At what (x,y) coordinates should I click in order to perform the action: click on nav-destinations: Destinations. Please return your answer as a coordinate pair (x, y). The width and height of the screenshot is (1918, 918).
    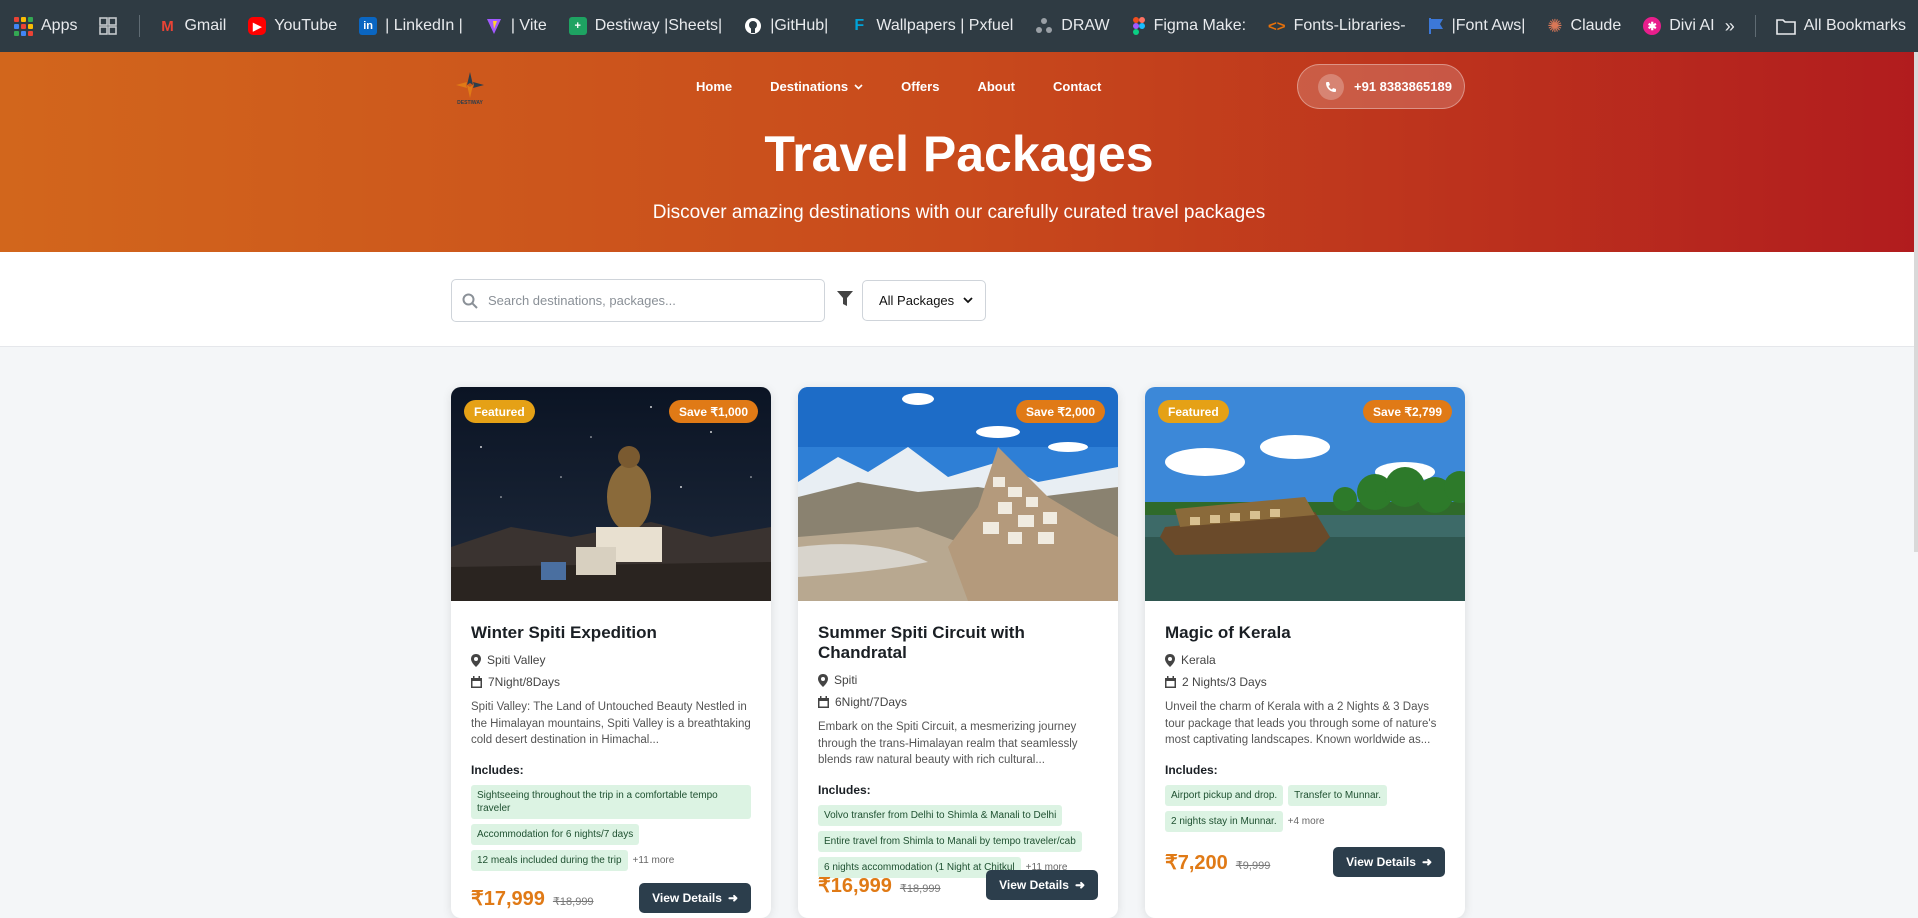
    Looking at the image, I should click on (816, 86).